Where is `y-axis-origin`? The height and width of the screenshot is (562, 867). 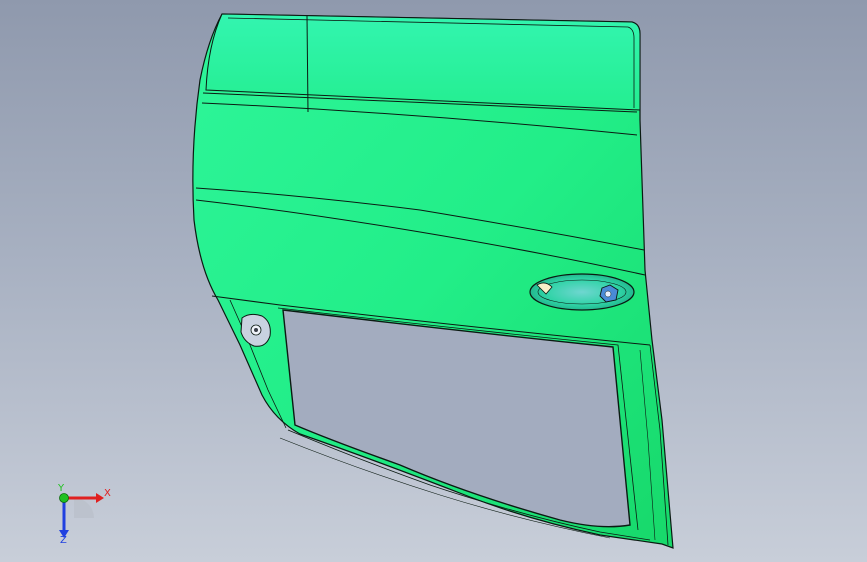 y-axis-origin is located at coordinates (64, 498).